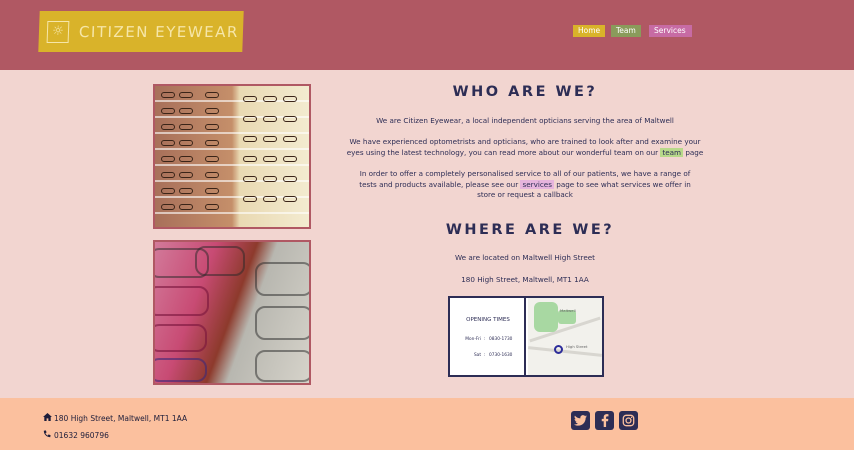  Describe the element at coordinates (47, 435) in the screenshot. I see `phone-icon` at that location.